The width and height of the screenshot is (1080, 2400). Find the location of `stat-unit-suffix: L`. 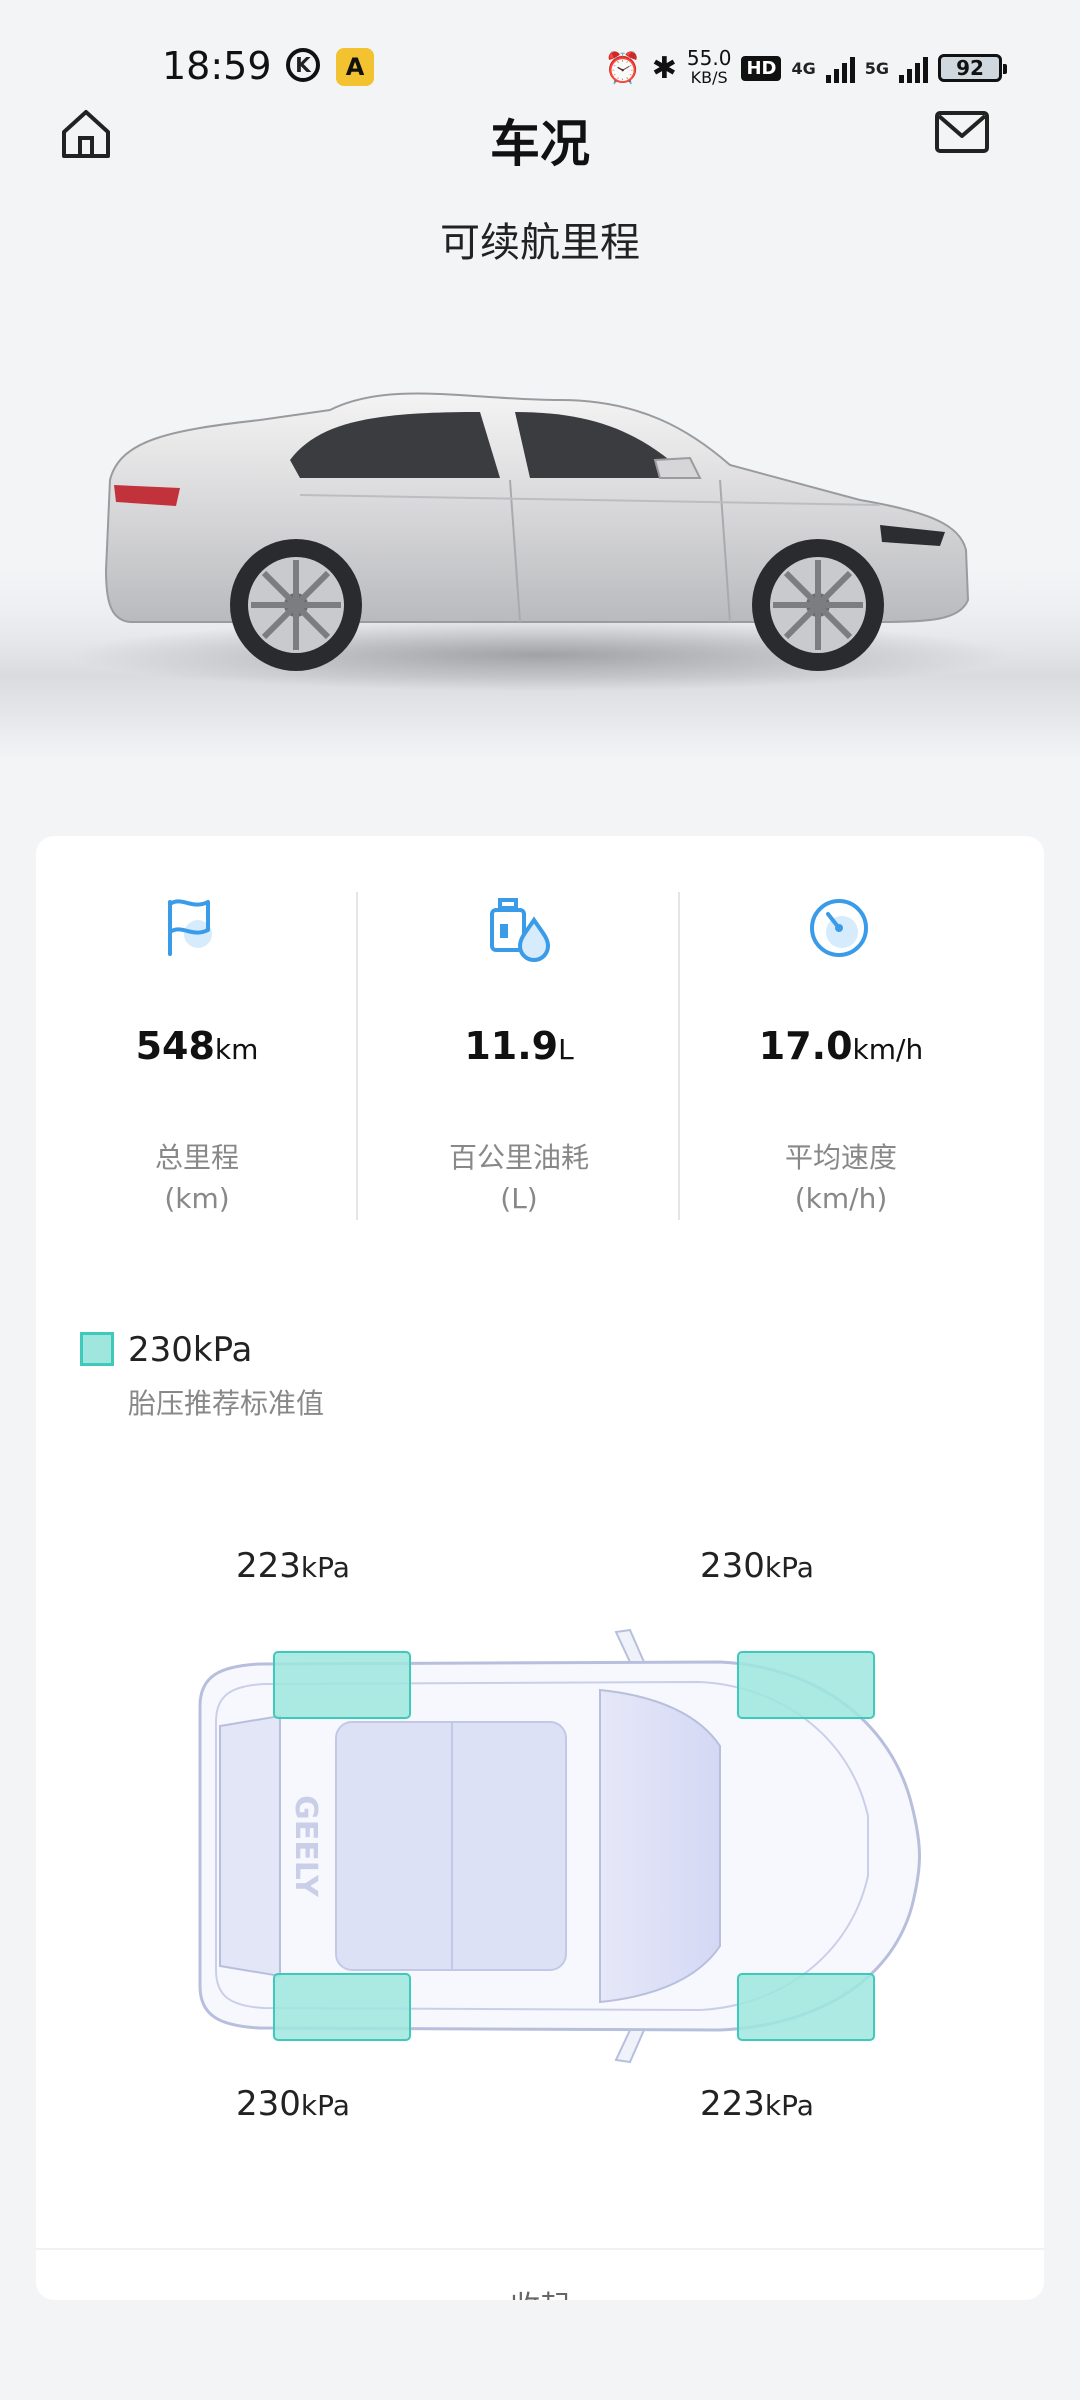

stat-unit-suffix: L is located at coordinates (566, 1049).